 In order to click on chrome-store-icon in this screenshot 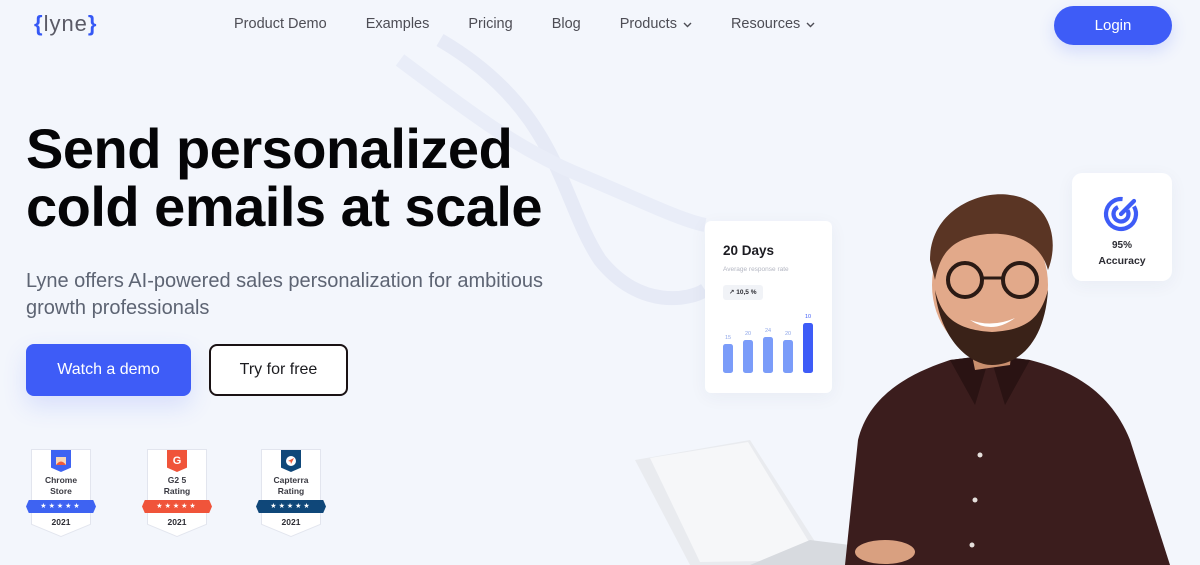, I will do `click(61, 461)`.